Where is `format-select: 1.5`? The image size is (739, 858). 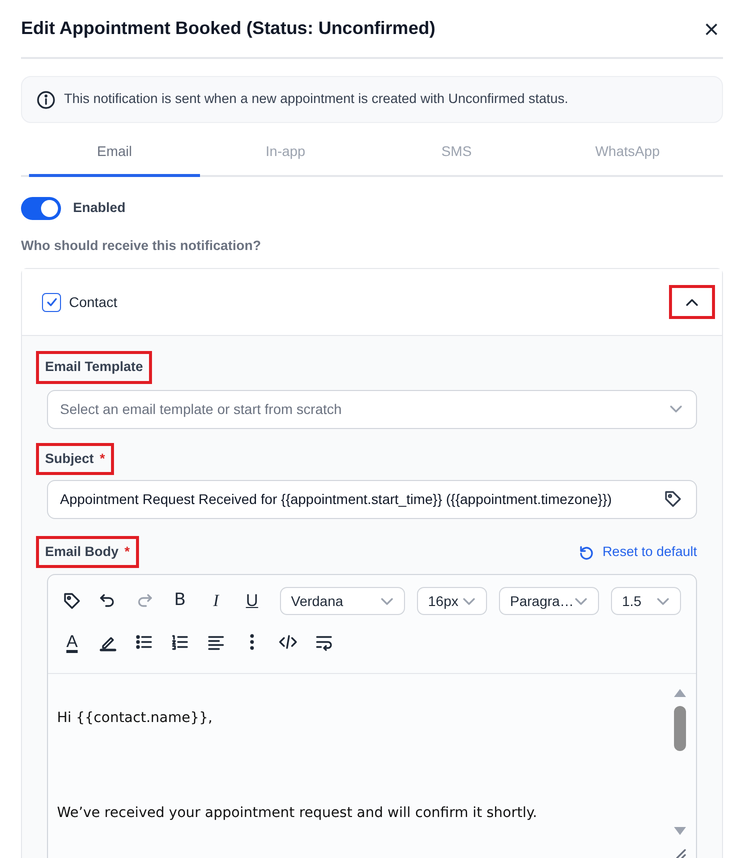 format-select: 1.5 is located at coordinates (646, 601).